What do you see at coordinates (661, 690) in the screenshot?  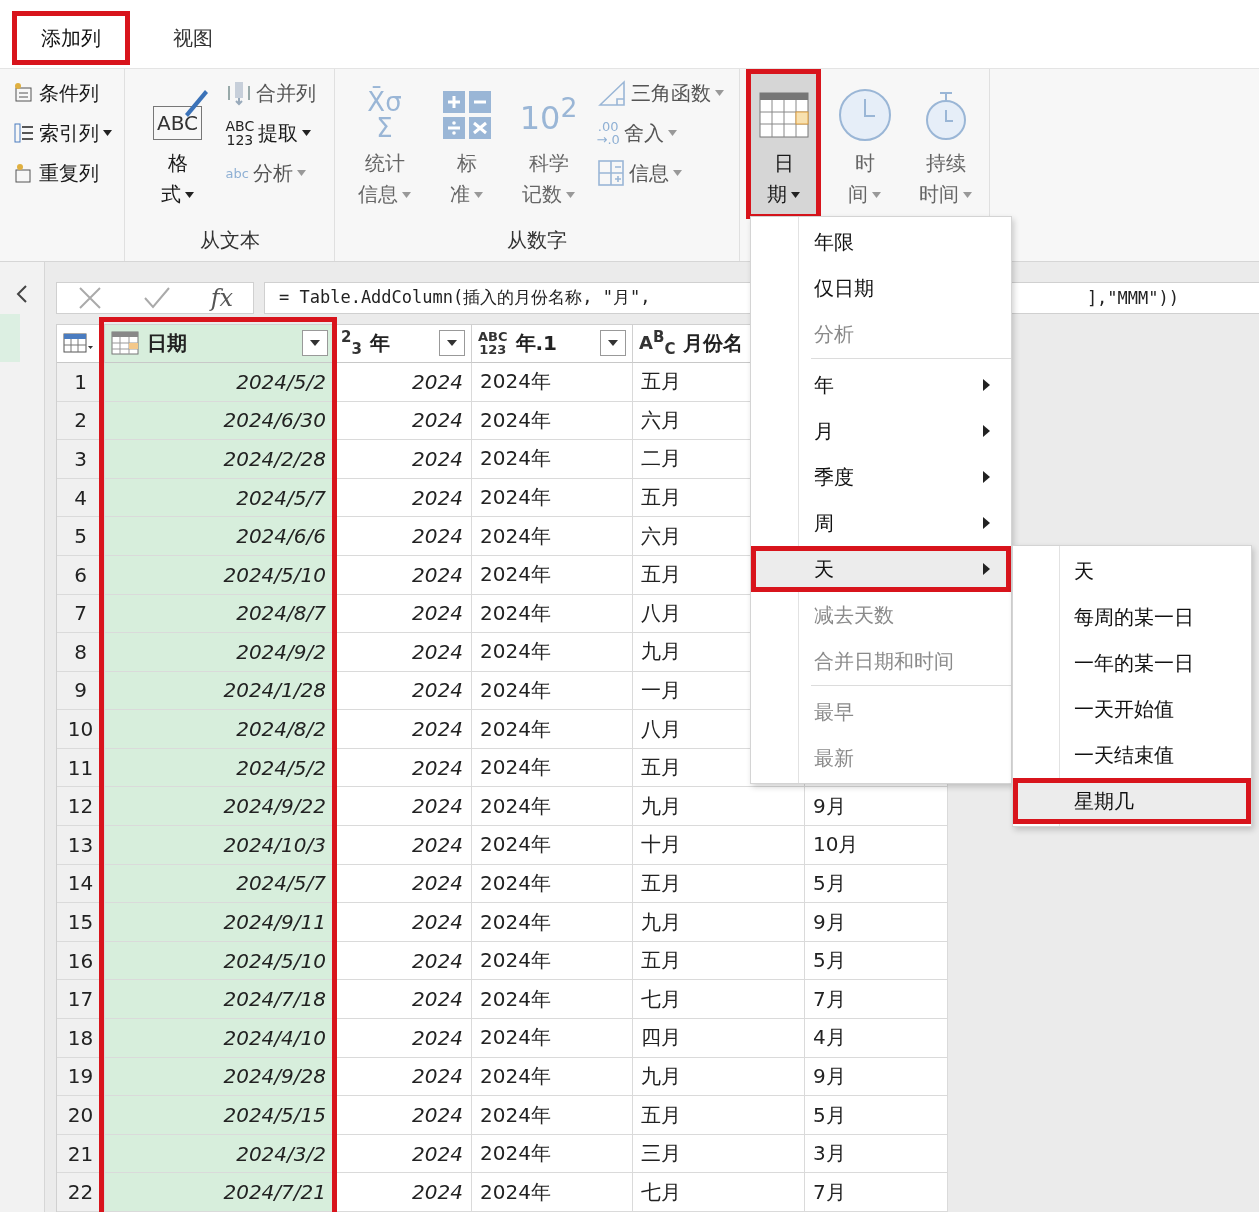 I see `table-cell: 一月` at bounding box center [661, 690].